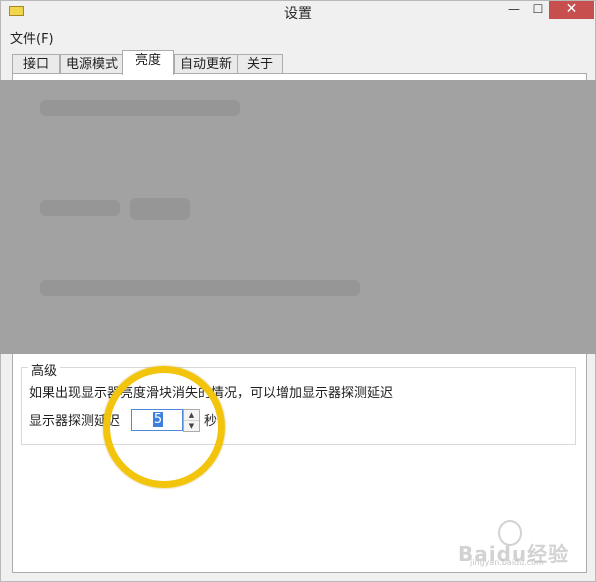 The height and width of the screenshot is (582, 596). Describe the element at coordinates (36, 64) in the screenshot. I see `tab-interface: 接口` at that location.